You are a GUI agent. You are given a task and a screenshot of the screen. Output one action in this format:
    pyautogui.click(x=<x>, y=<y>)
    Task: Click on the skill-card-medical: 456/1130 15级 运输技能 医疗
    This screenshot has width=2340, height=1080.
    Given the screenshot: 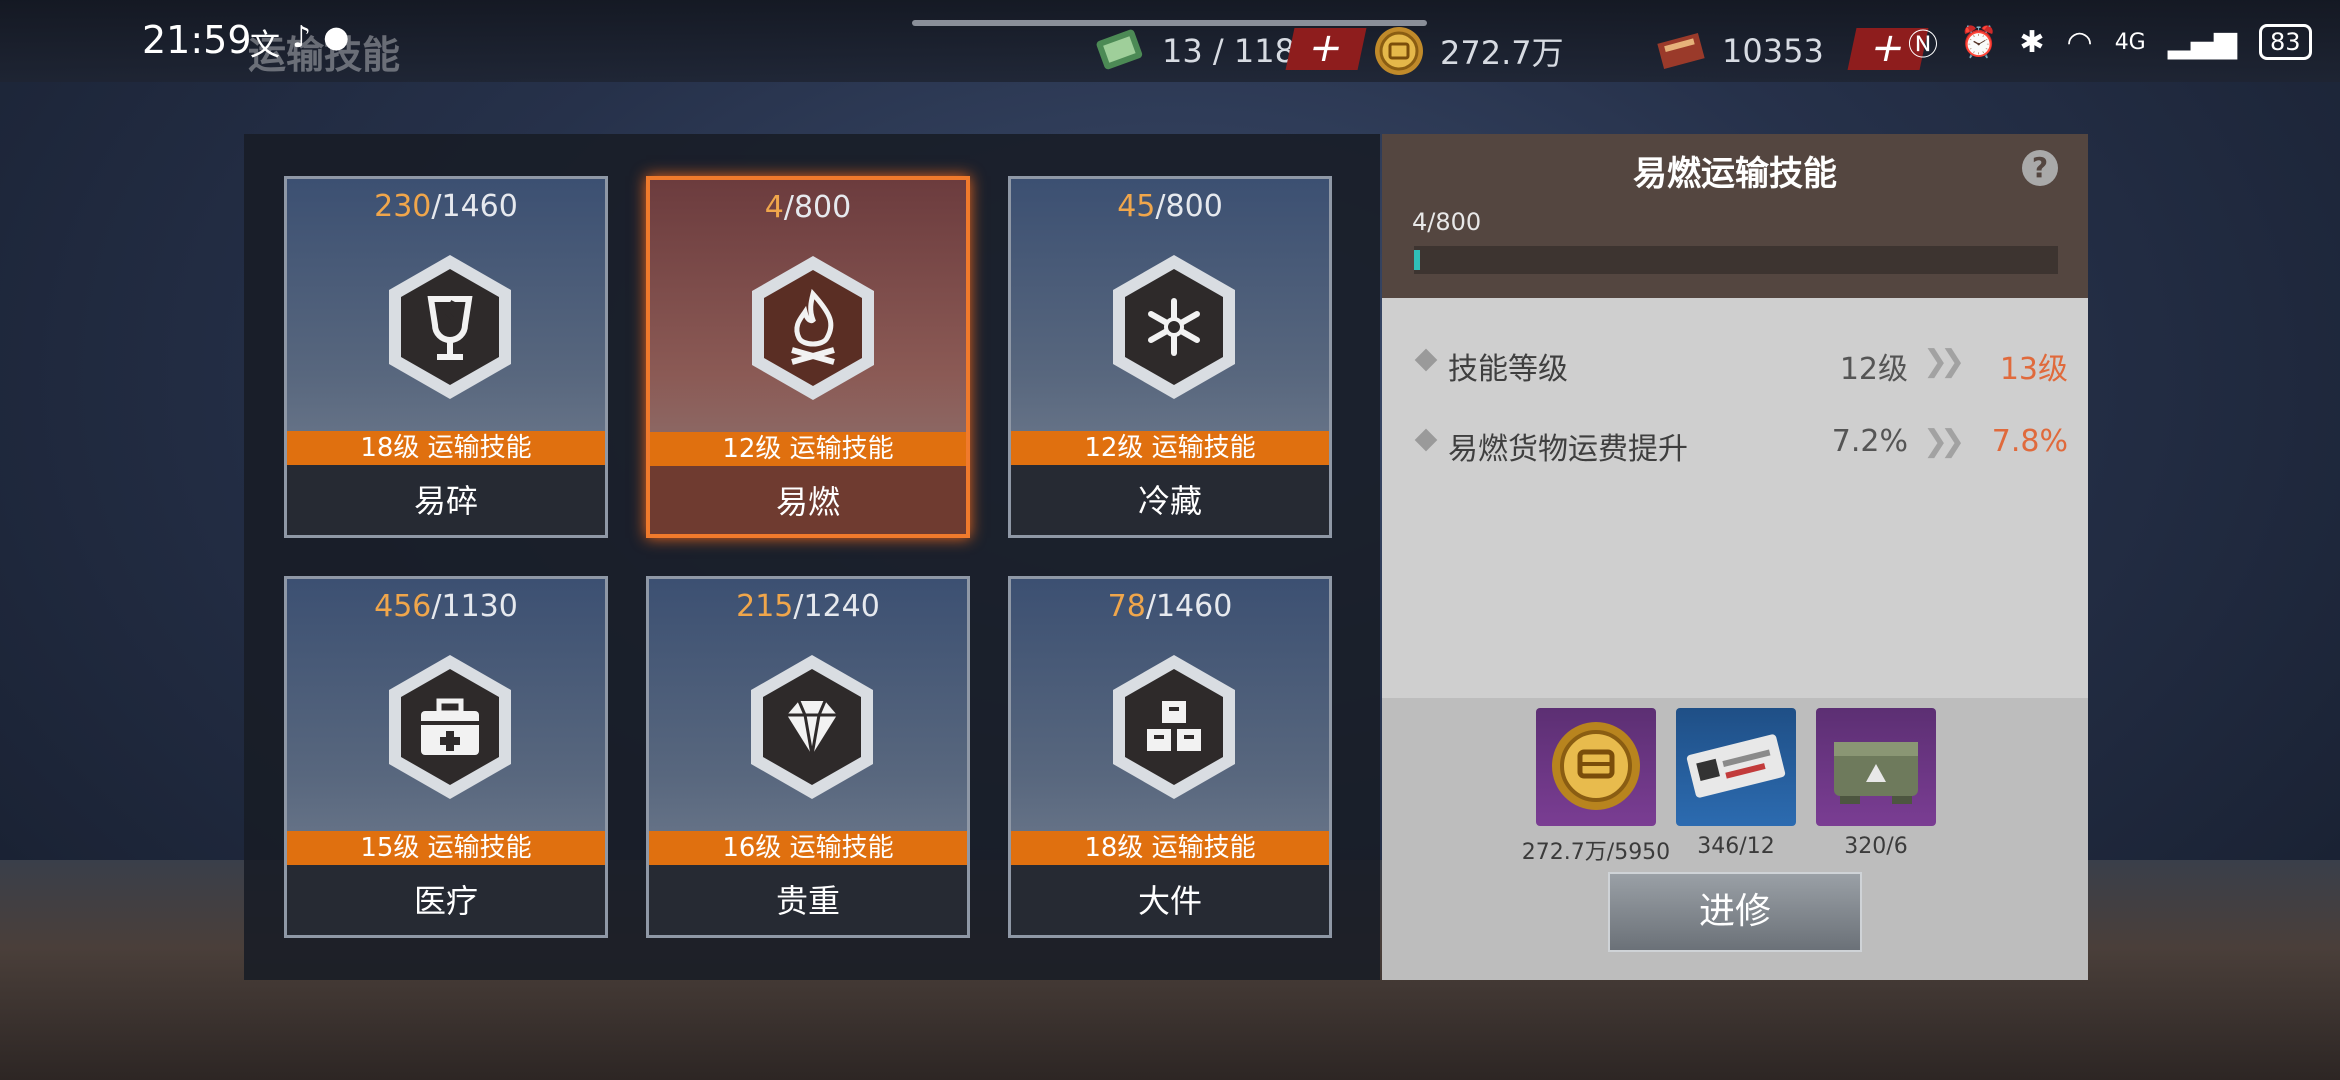 What is the action you would take?
    pyautogui.click(x=446, y=757)
    